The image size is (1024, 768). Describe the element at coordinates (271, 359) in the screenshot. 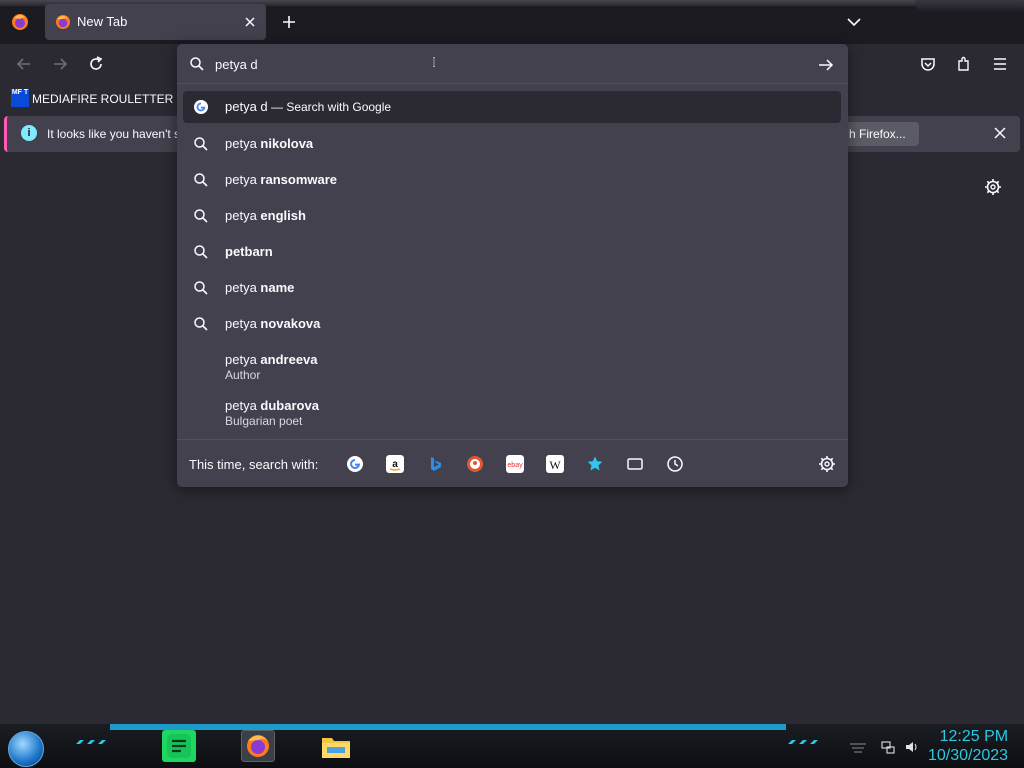

I see `suggestion-text: petya andreeva` at that location.